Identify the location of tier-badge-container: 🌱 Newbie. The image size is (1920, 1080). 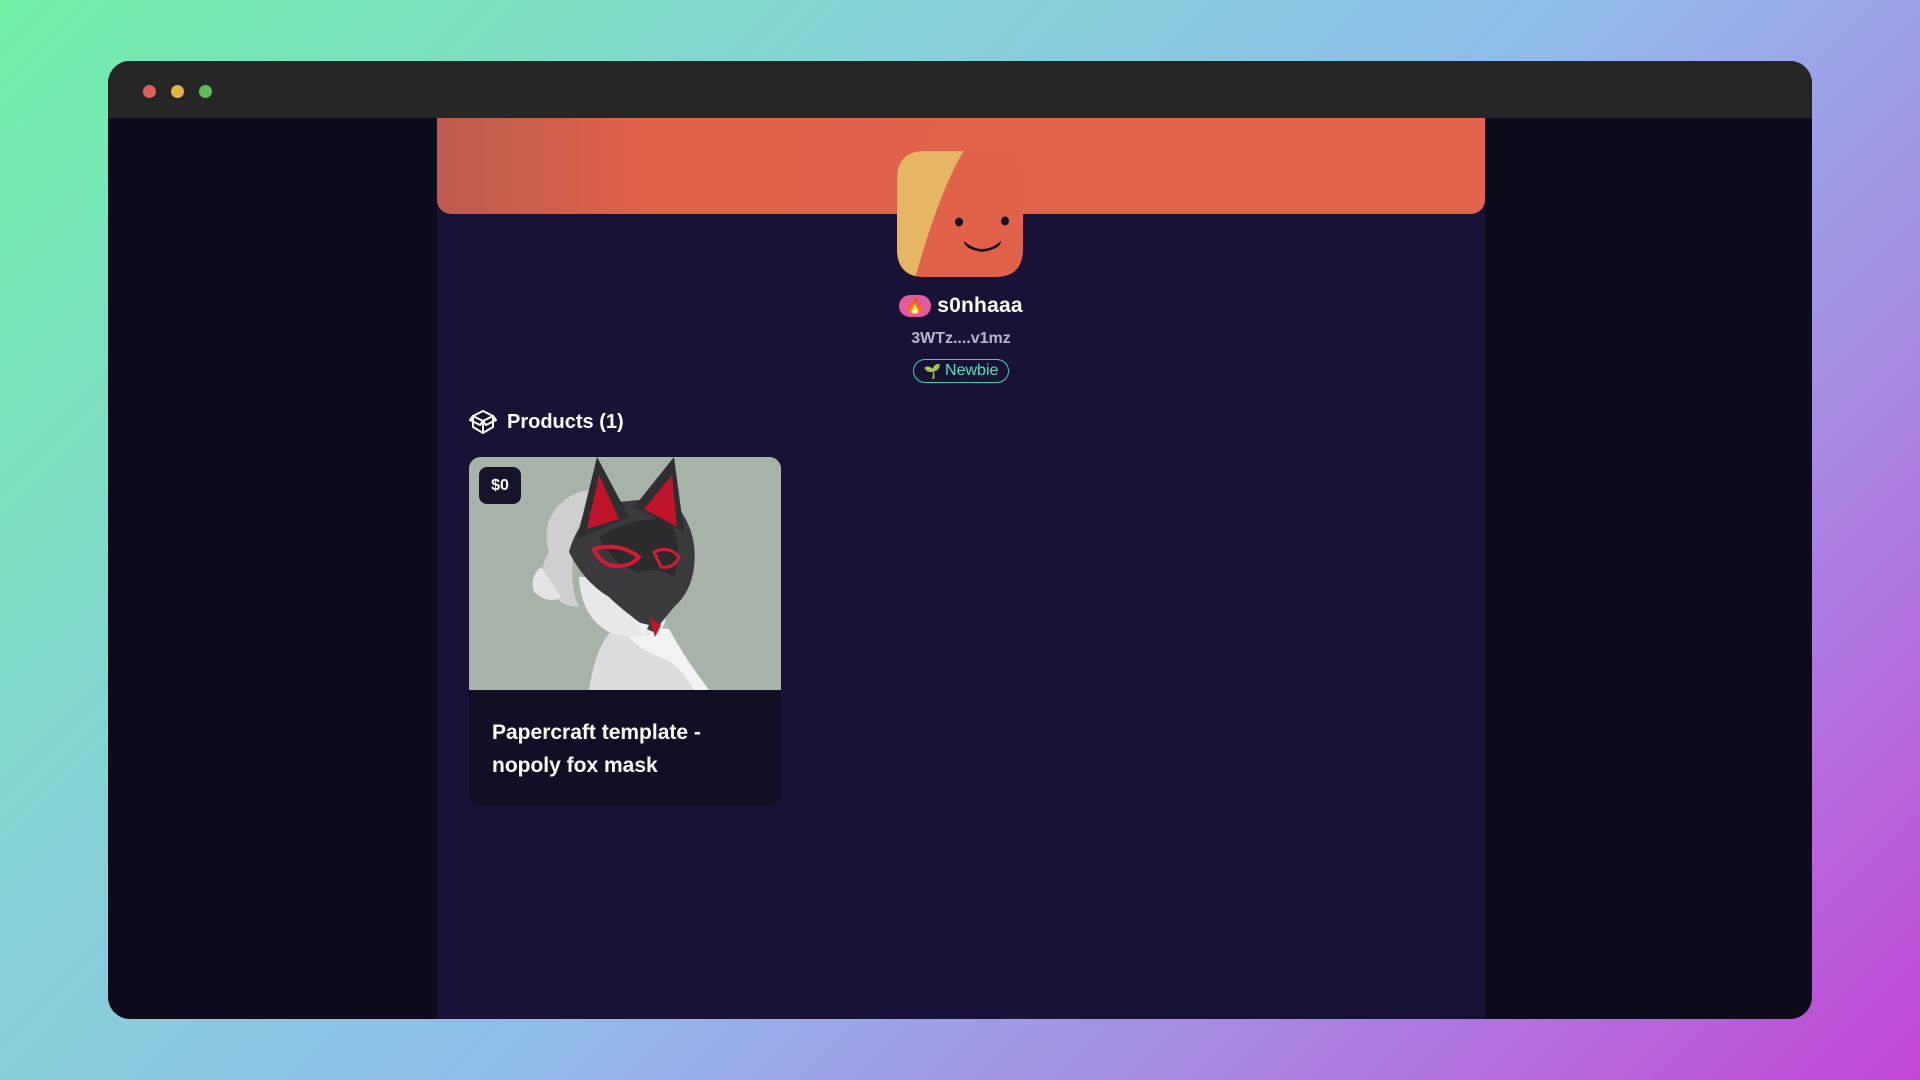
(961, 371).